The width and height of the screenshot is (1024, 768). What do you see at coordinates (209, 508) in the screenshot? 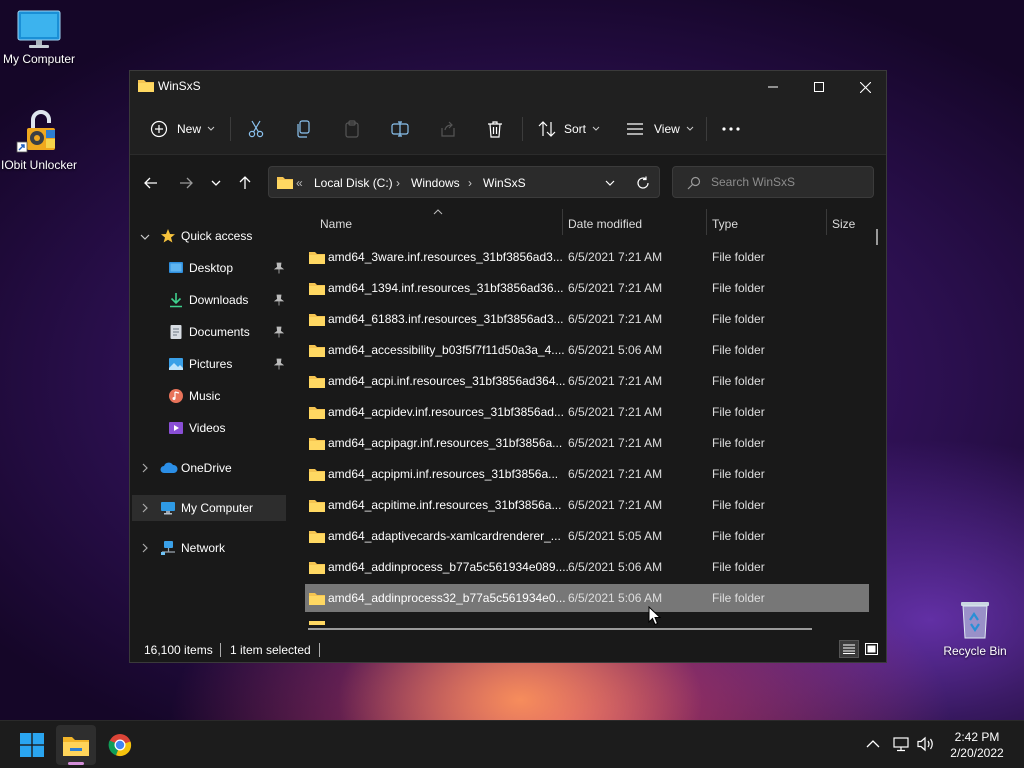
I see `nav-my-computer: My Computer` at bounding box center [209, 508].